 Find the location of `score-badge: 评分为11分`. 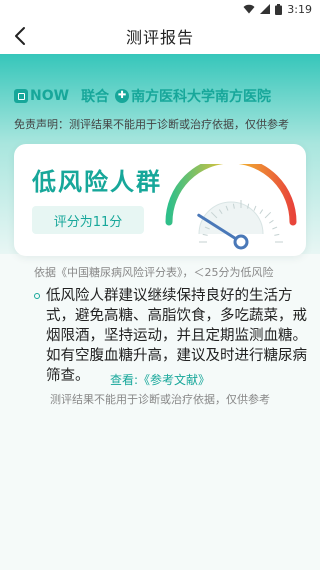

score-badge: 评分为11分 is located at coordinates (88, 220).